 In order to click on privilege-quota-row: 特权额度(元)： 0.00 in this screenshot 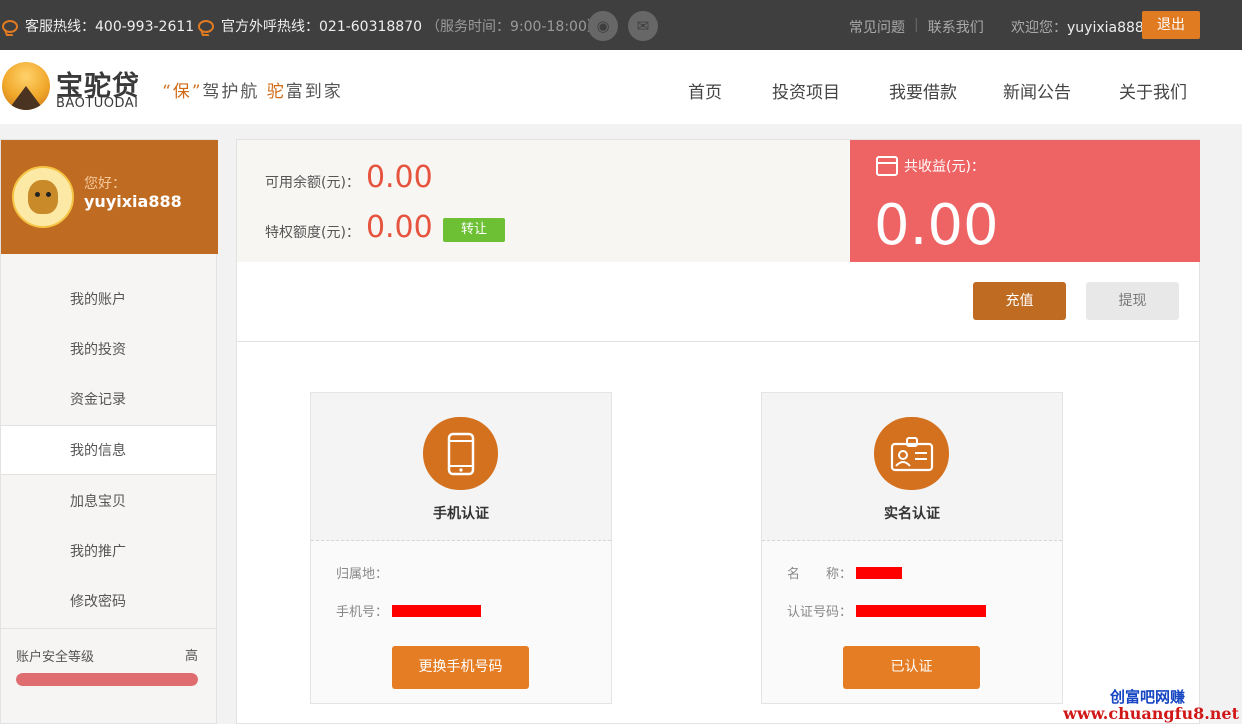, I will do `click(349, 227)`.